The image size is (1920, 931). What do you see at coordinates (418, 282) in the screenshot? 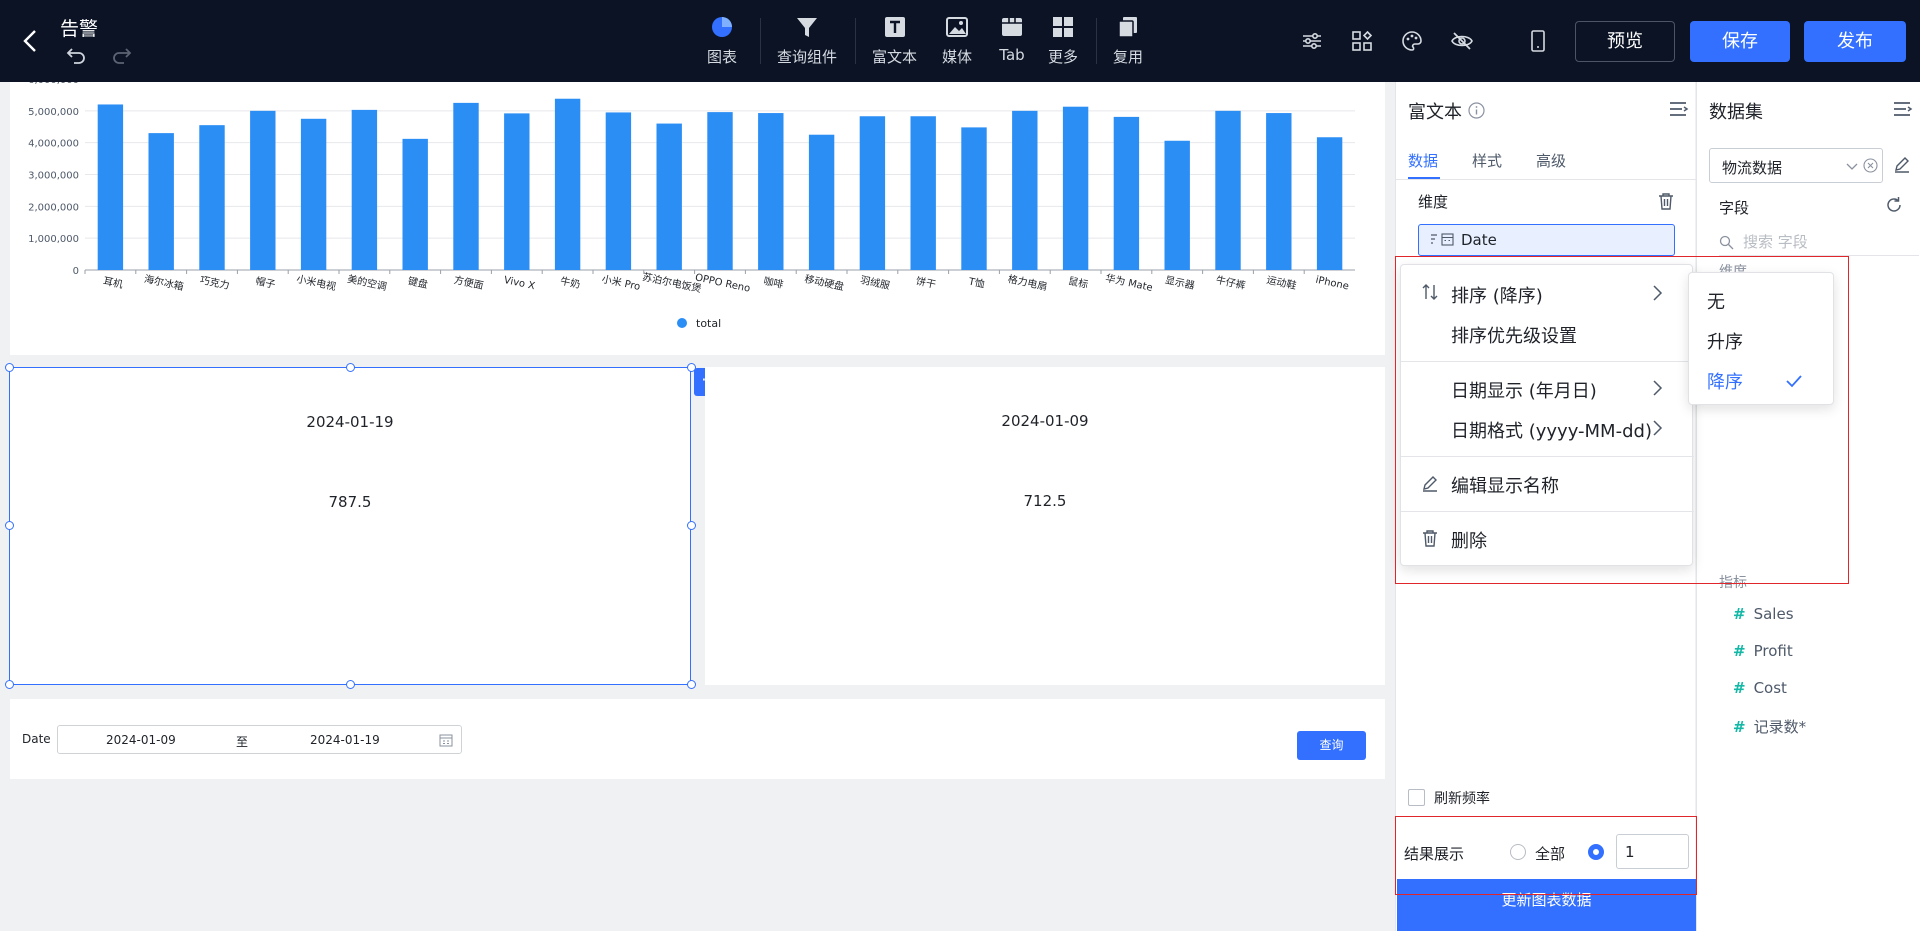
I see `x-tick-label: 键盘` at bounding box center [418, 282].